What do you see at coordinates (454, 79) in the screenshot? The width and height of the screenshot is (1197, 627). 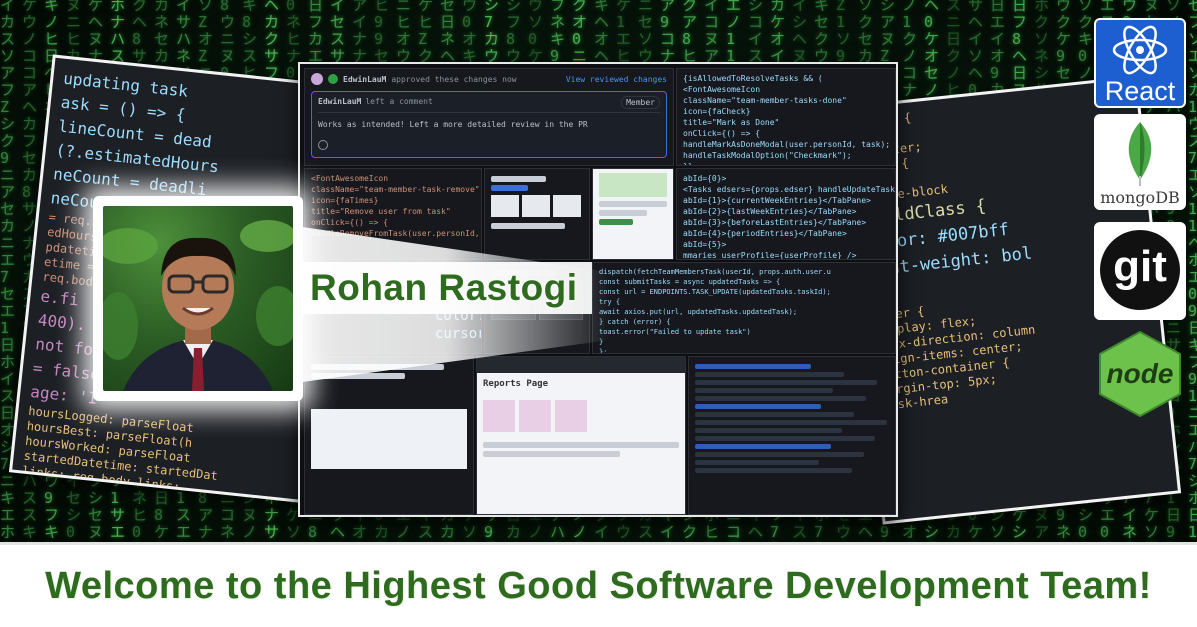 I see `comment-action: approved these changes now` at bounding box center [454, 79].